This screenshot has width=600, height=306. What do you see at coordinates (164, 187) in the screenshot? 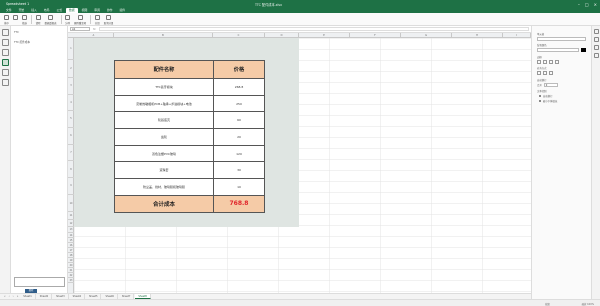
I see `item-name-cell: 防尘盖、线材、玻璃膜和玻璃膜` at bounding box center [164, 187].